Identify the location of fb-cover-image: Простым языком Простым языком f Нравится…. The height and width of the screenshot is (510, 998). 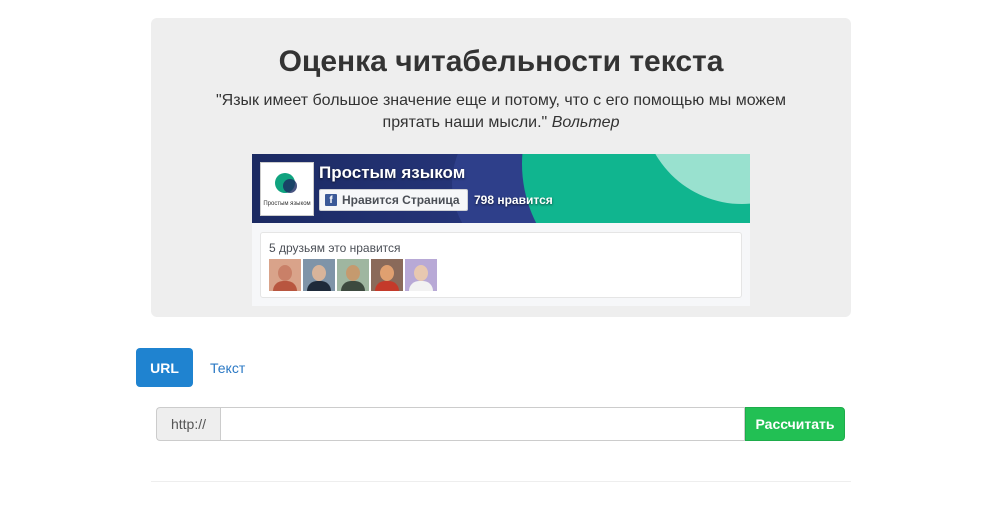
(501, 188).